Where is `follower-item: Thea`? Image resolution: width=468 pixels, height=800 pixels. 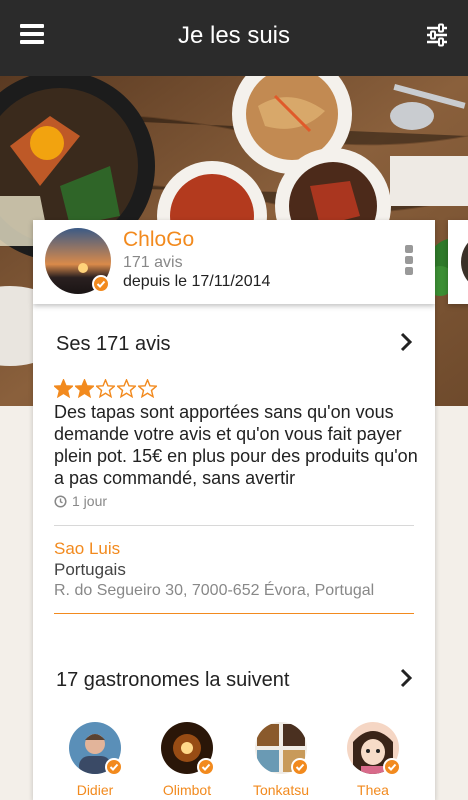
follower-item: Thea is located at coordinates (373, 760).